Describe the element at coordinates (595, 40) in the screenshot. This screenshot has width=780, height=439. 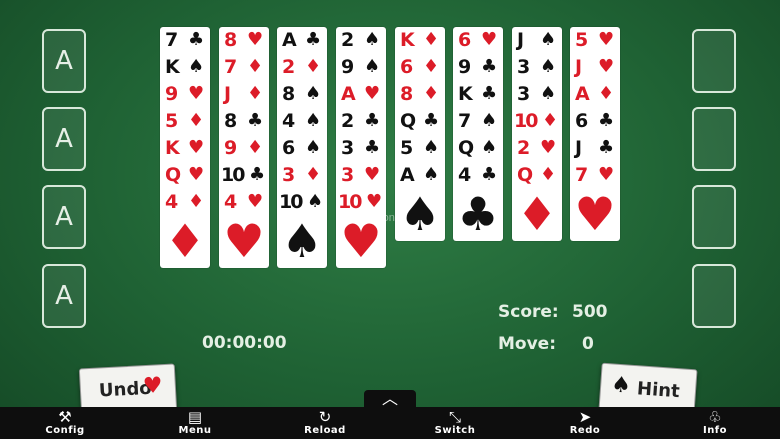
I see `card: 5 ♥` at that location.